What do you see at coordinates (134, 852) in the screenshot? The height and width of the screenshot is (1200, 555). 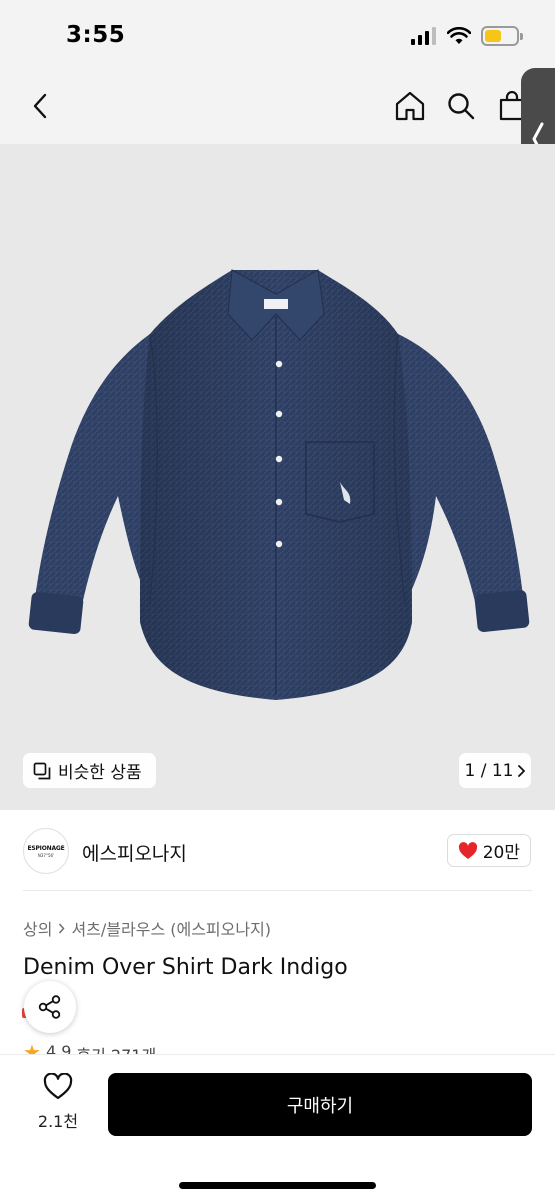 I see `brand-name: 에스피오나지` at bounding box center [134, 852].